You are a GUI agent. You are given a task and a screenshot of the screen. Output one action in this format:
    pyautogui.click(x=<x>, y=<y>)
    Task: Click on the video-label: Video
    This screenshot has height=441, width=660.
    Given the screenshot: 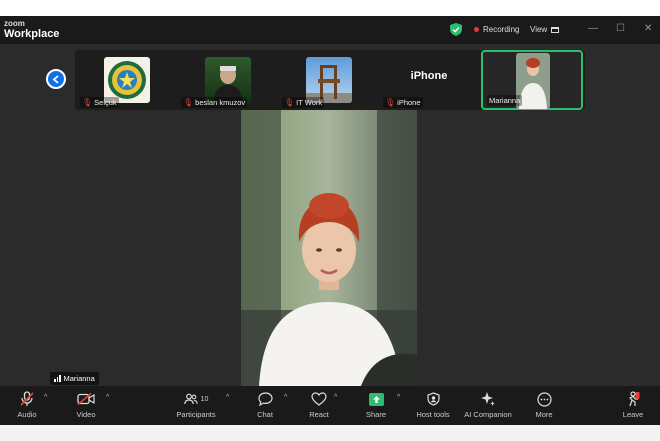 What is the action you would take?
    pyautogui.click(x=86, y=414)
    